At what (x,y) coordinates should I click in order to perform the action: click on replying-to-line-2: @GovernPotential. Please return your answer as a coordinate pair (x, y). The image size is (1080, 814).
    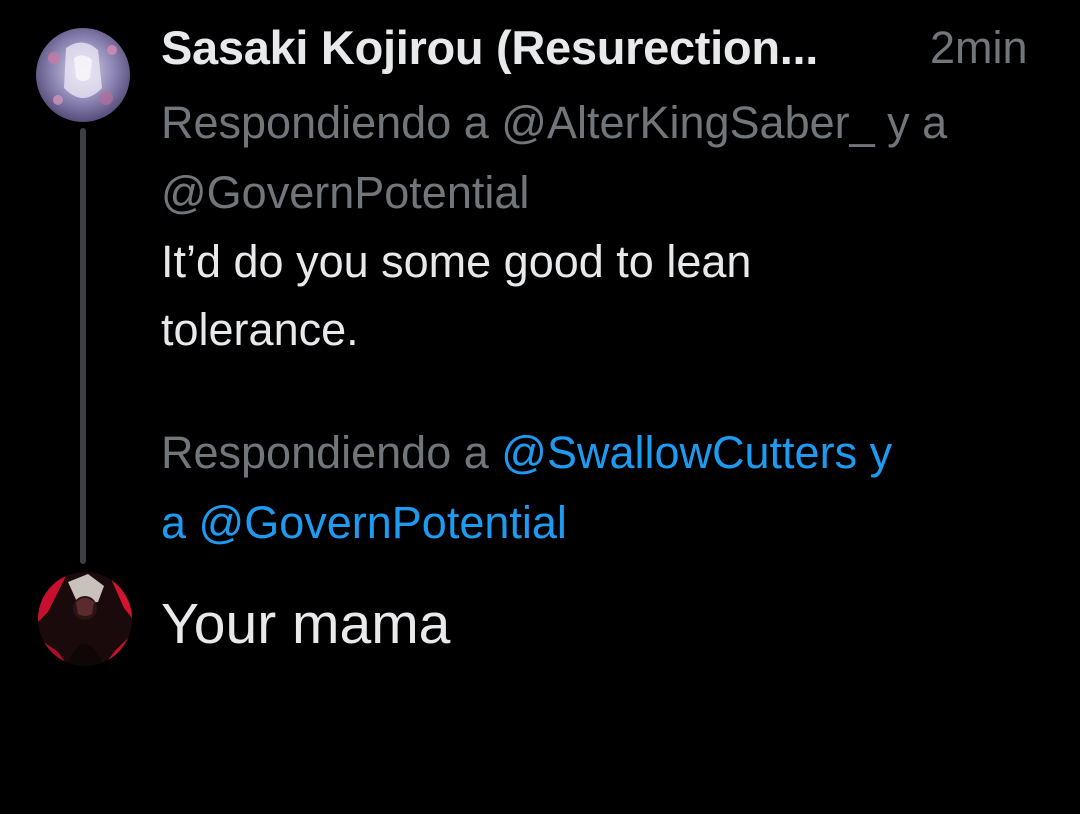
    Looking at the image, I should click on (604, 193).